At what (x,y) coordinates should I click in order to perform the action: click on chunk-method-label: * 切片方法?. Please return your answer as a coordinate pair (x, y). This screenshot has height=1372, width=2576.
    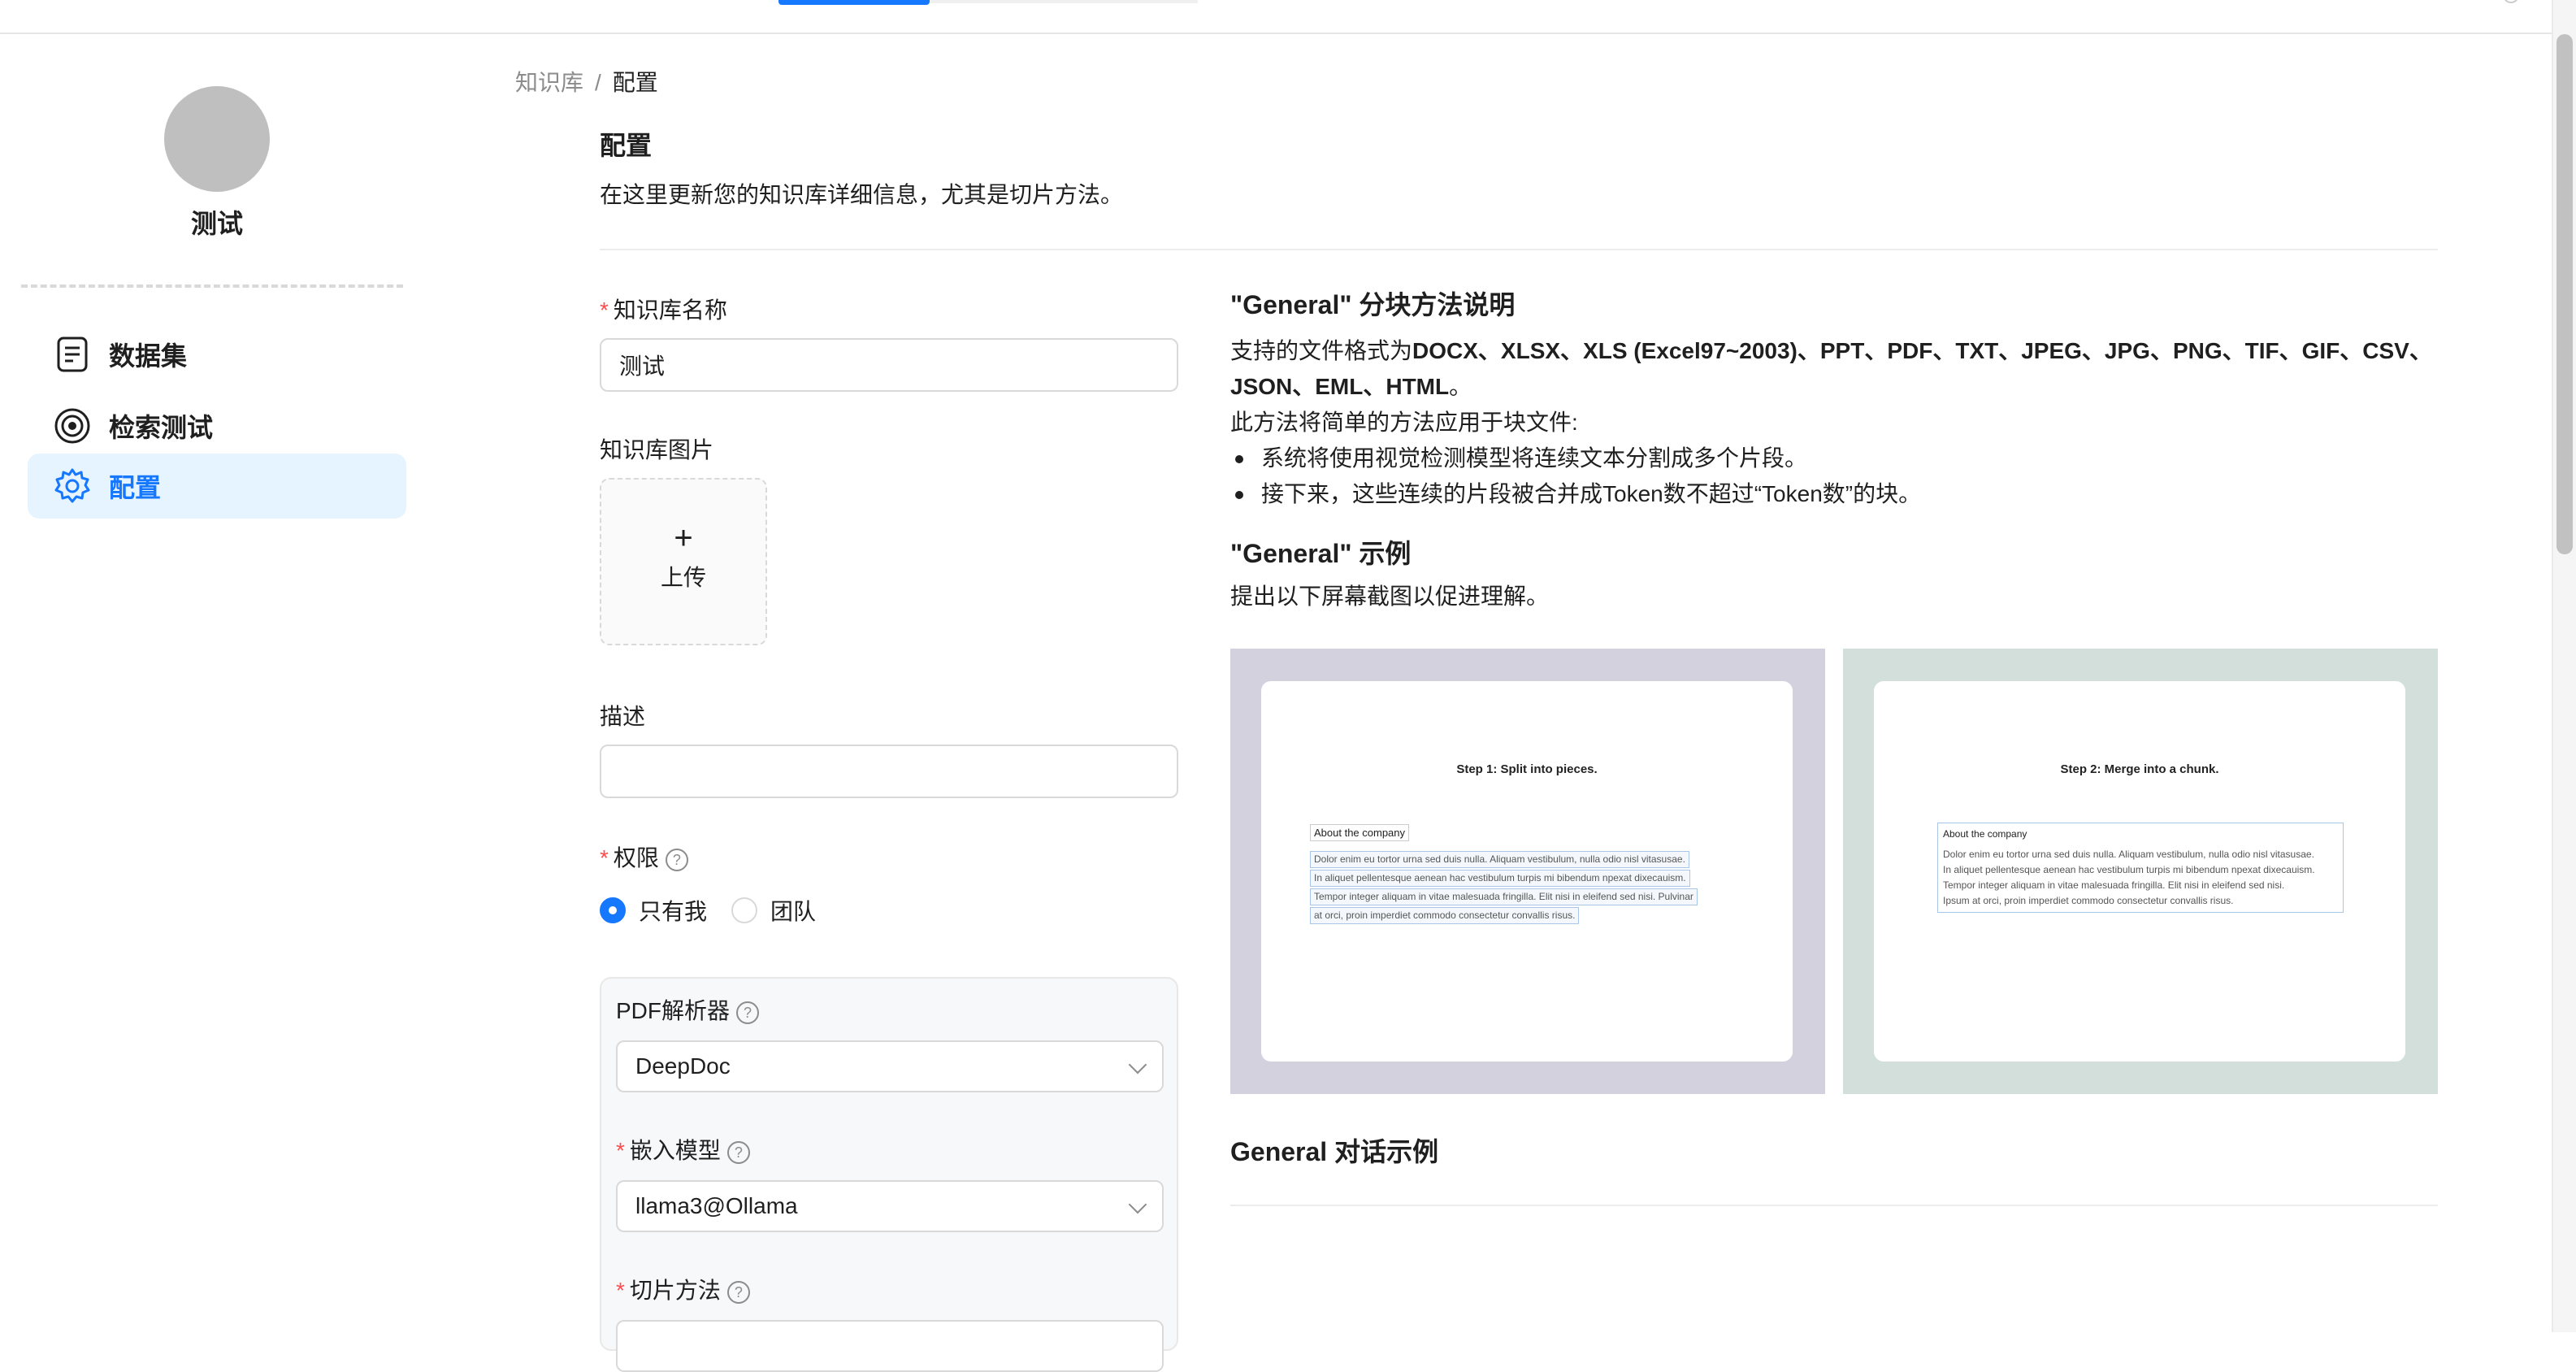
    Looking at the image, I should click on (683, 1289).